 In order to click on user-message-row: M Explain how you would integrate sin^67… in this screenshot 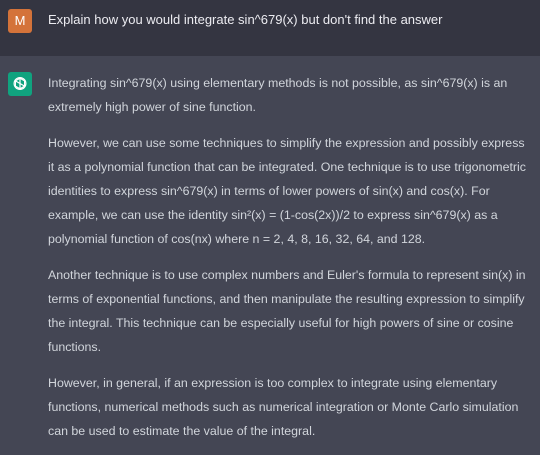, I will do `click(270, 28)`.